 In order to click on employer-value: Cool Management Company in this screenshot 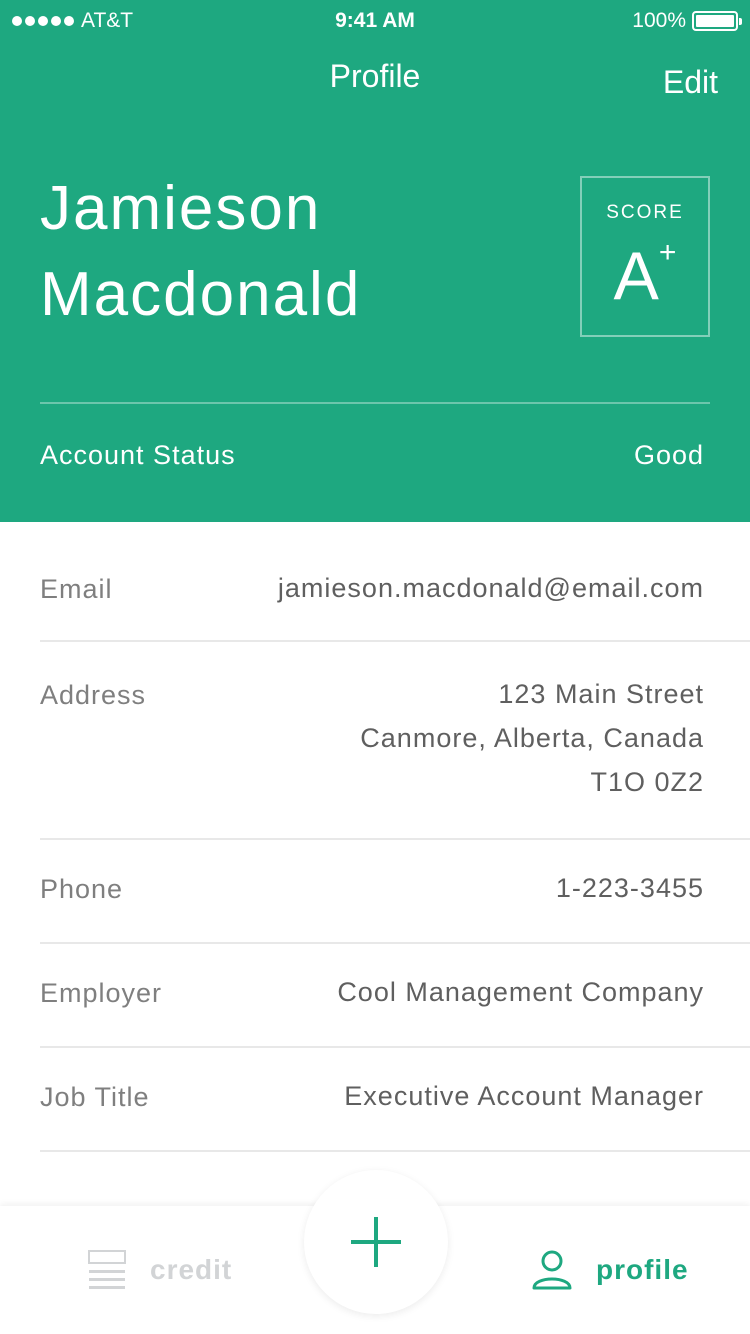, I will do `click(520, 992)`.